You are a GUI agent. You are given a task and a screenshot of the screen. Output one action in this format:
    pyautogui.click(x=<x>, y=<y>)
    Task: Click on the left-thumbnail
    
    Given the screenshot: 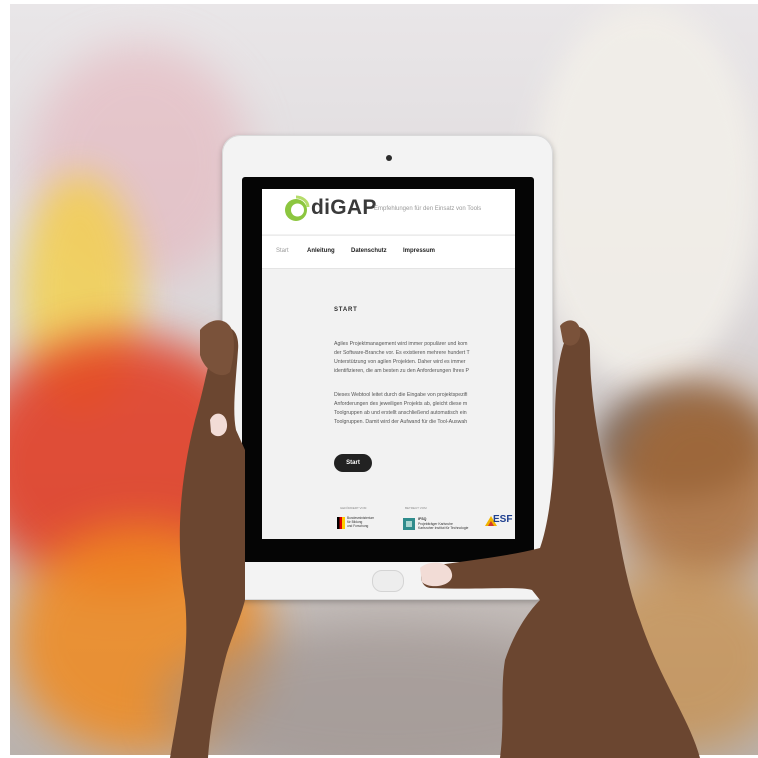 What is the action you would take?
    pyautogui.click(x=219, y=425)
    